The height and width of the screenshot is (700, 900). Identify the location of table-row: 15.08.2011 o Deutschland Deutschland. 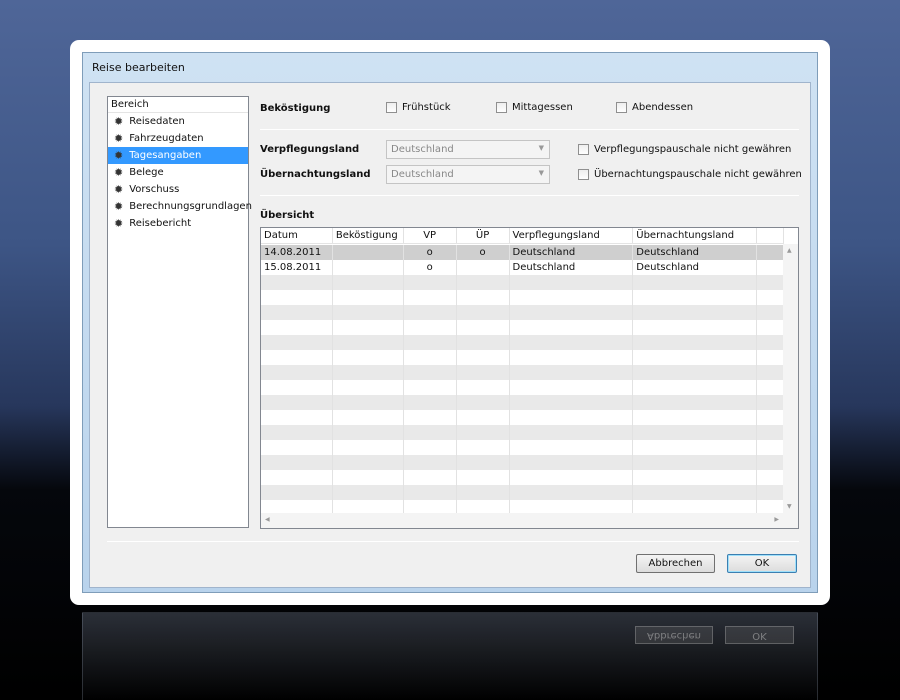
(522, 267).